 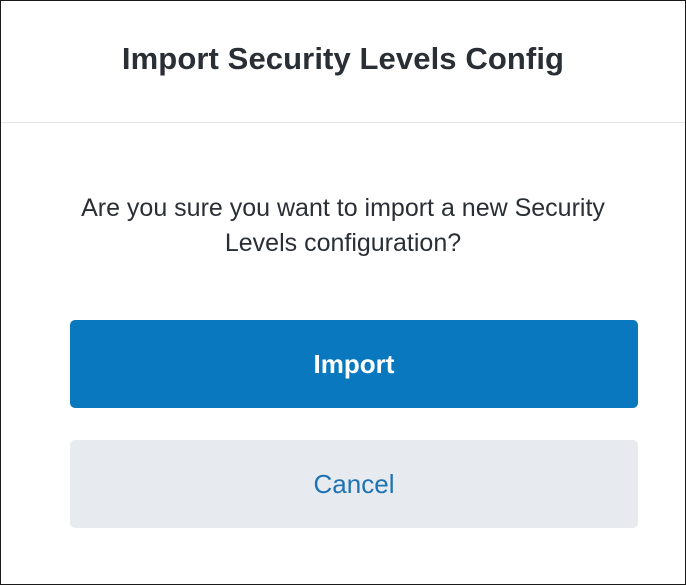 What do you see at coordinates (343, 58) in the screenshot?
I see `dialog-title: Import Security Levels Config` at bounding box center [343, 58].